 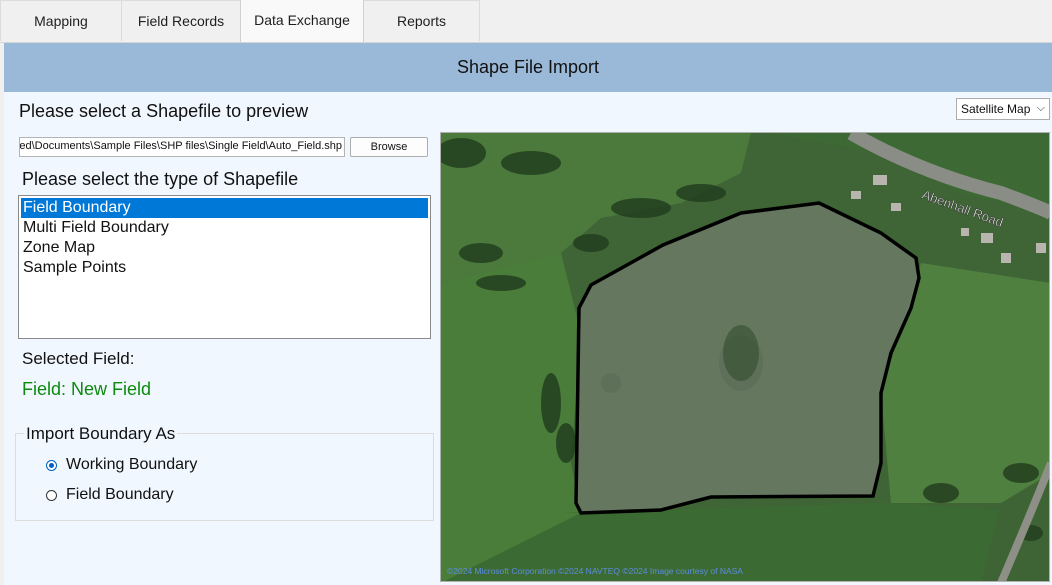 What do you see at coordinates (224, 248) in the screenshot?
I see `list-item-zone-map: Zone Map` at bounding box center [224, 248].